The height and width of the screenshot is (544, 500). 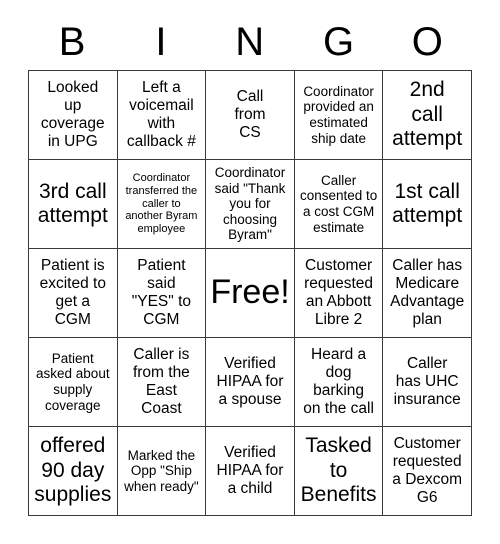 I want to click on bingo-cell: Looked up coverage in UPG, so click(x=73, y=115).